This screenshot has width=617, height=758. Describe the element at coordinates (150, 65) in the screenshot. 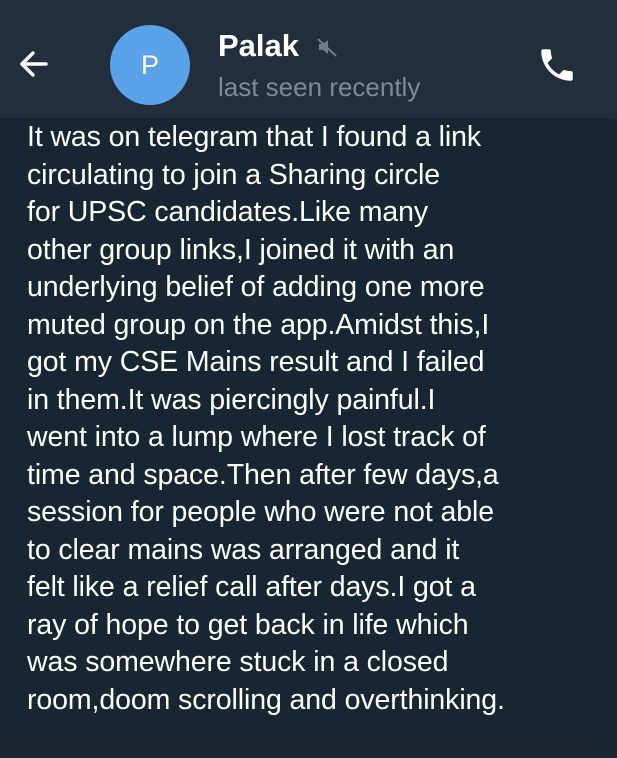

I see `avatar: P` at that location.